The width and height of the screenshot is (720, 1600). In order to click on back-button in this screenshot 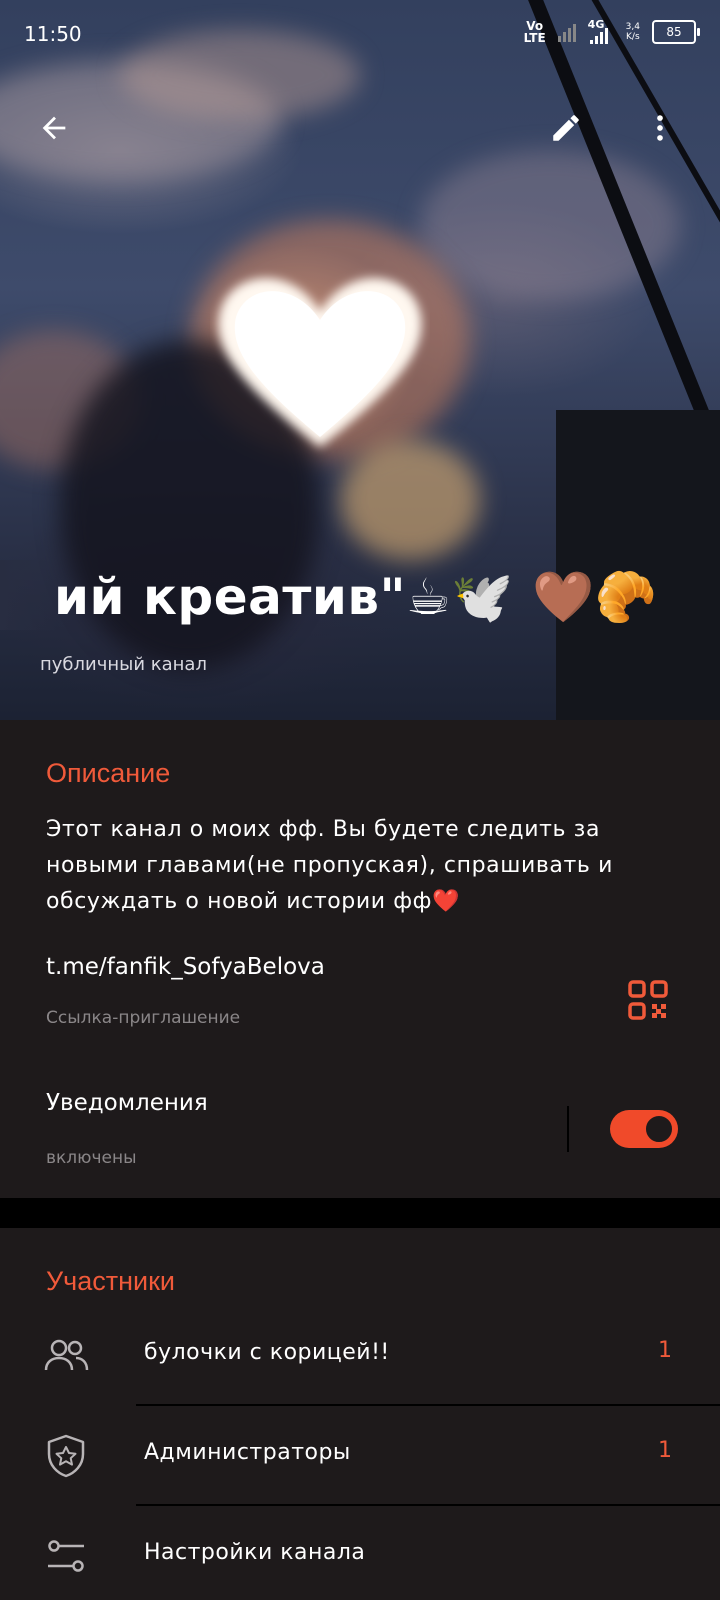, I will do `click(54, 128)`.